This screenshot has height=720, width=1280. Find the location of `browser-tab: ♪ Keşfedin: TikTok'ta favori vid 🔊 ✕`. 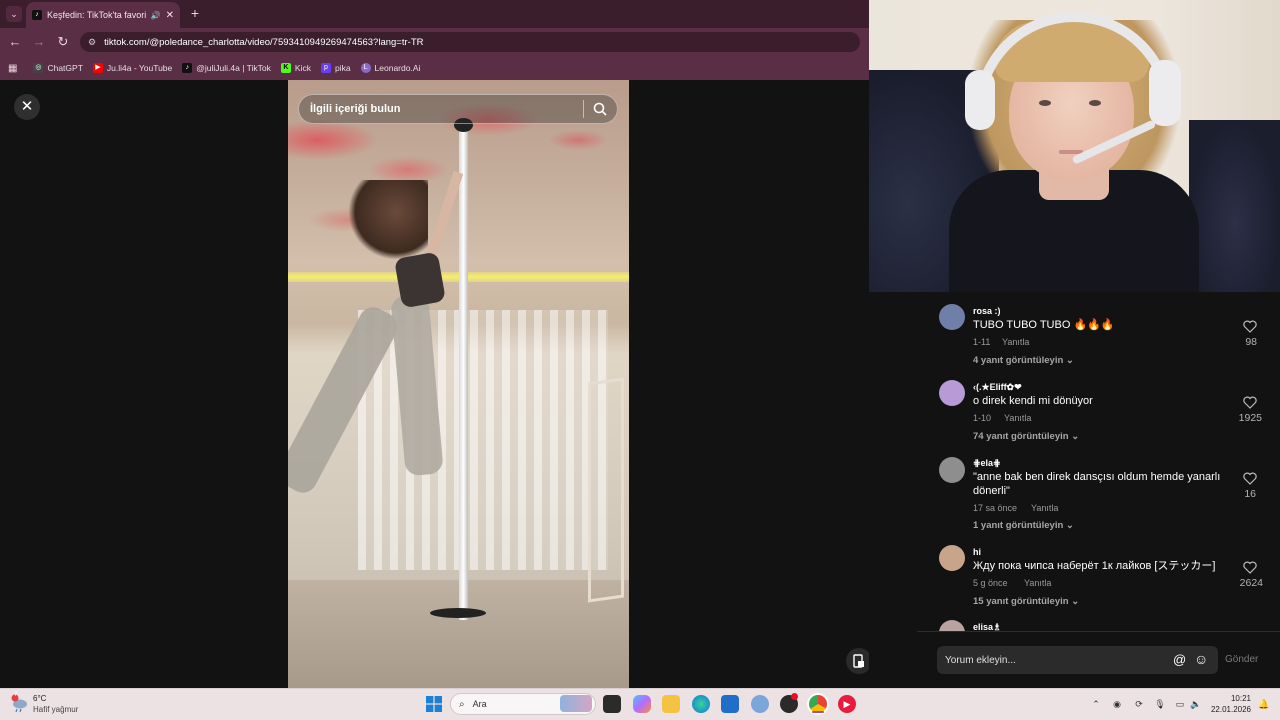

browser-tab: ♪ Keşfedin: TikTok'ta favori vid 🔊 ✕ is located at coordinates (103, 15).